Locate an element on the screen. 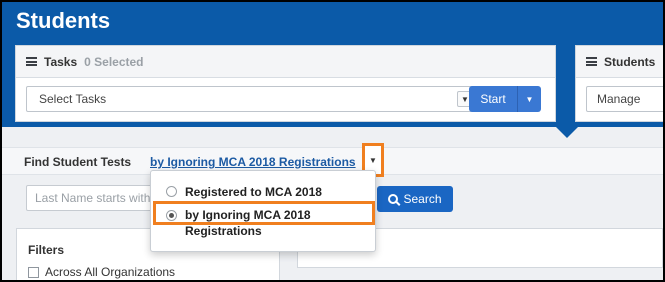 The height and width of the screenshot is (282, 665). students-panel: Students Manage is located at coordinates (619, 83).